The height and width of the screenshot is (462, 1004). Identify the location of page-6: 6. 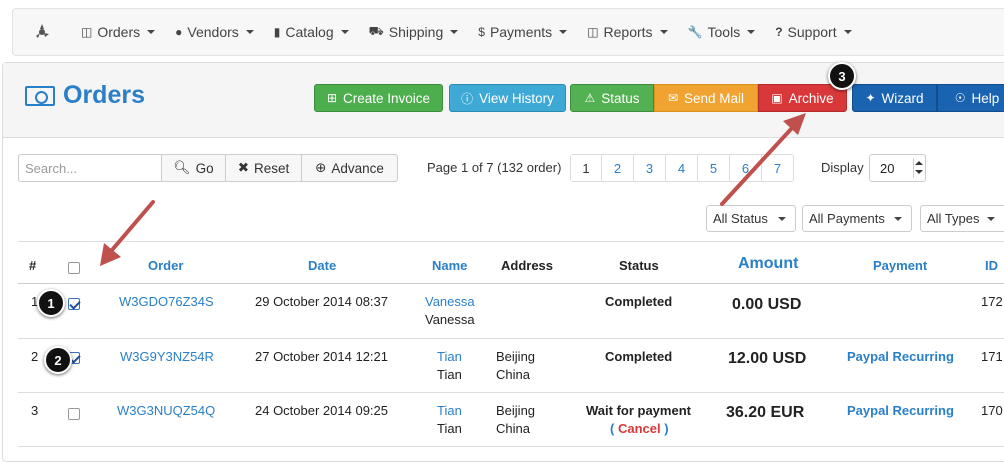
(746, 168).